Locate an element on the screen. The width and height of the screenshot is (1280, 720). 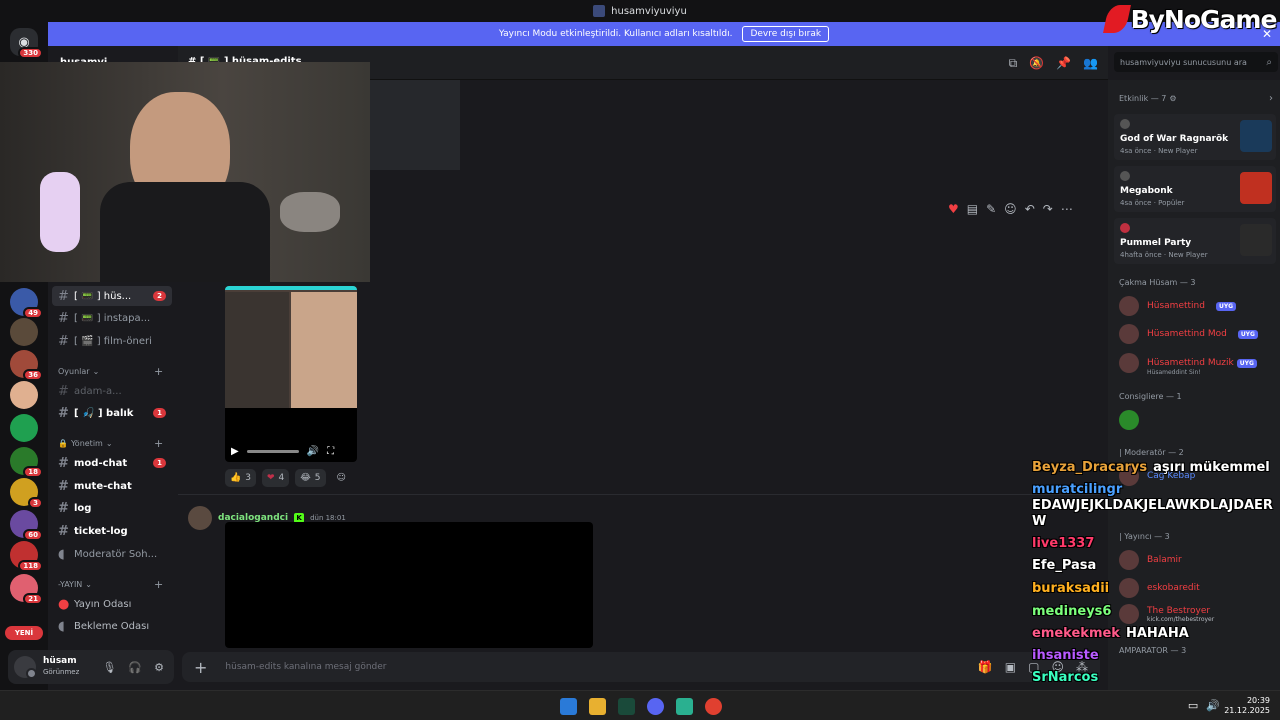
clock: 20:39 21.12.2025 is located at coordinates (1247, 706).